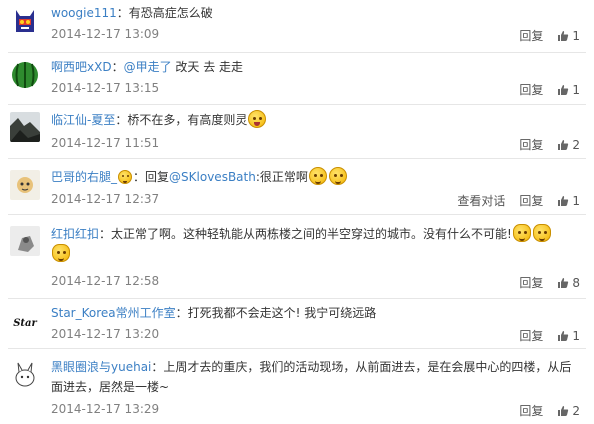 The height and width of the screenshot is (424, 594). What do you see at coordinates (105, 143) in the screenshot?
I see `timestamp: 2014-12-17 11:51` at bounding box center [105, 143].